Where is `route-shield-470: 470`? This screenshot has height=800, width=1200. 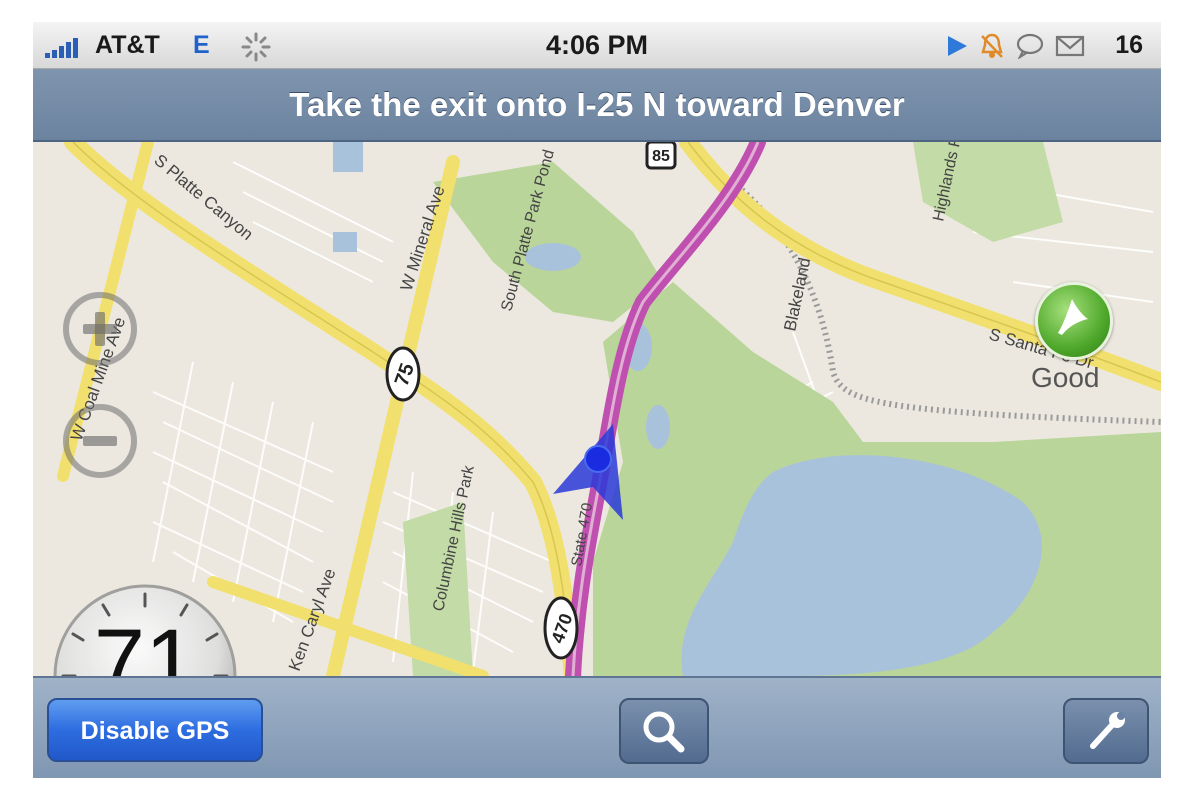 route-shield-470: 470 is located at coordinates (561, 628).